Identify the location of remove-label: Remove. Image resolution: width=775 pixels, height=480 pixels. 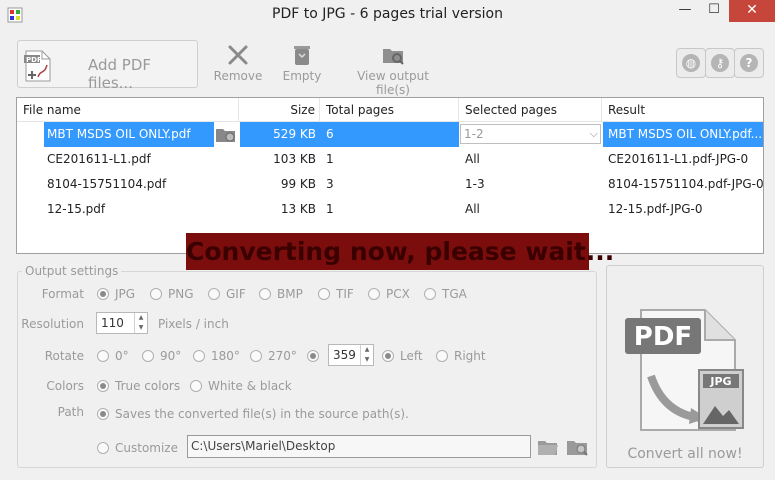
(238, 76).